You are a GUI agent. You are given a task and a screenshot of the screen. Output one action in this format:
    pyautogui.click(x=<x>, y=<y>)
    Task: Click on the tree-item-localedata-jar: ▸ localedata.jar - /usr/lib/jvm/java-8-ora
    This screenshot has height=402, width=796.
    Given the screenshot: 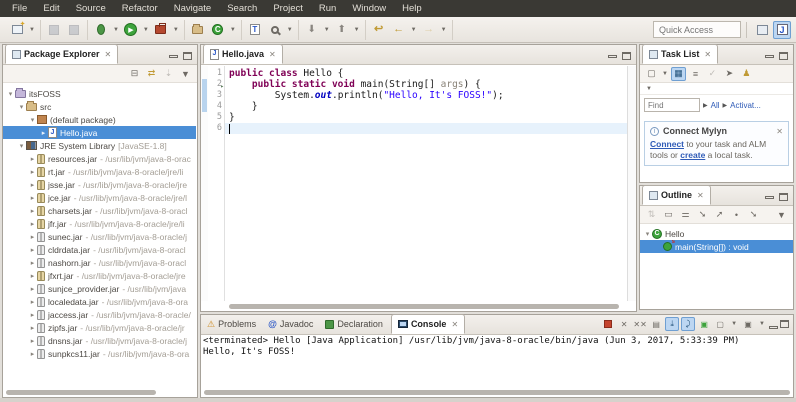 What is the action you would take?
    pyautogui.click(x=99, y=301)
    